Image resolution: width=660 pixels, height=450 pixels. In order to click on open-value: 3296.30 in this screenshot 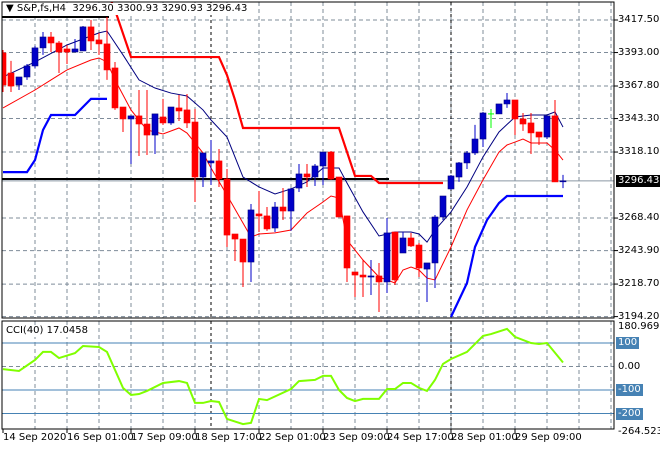, I will do `click(93, 8)`.